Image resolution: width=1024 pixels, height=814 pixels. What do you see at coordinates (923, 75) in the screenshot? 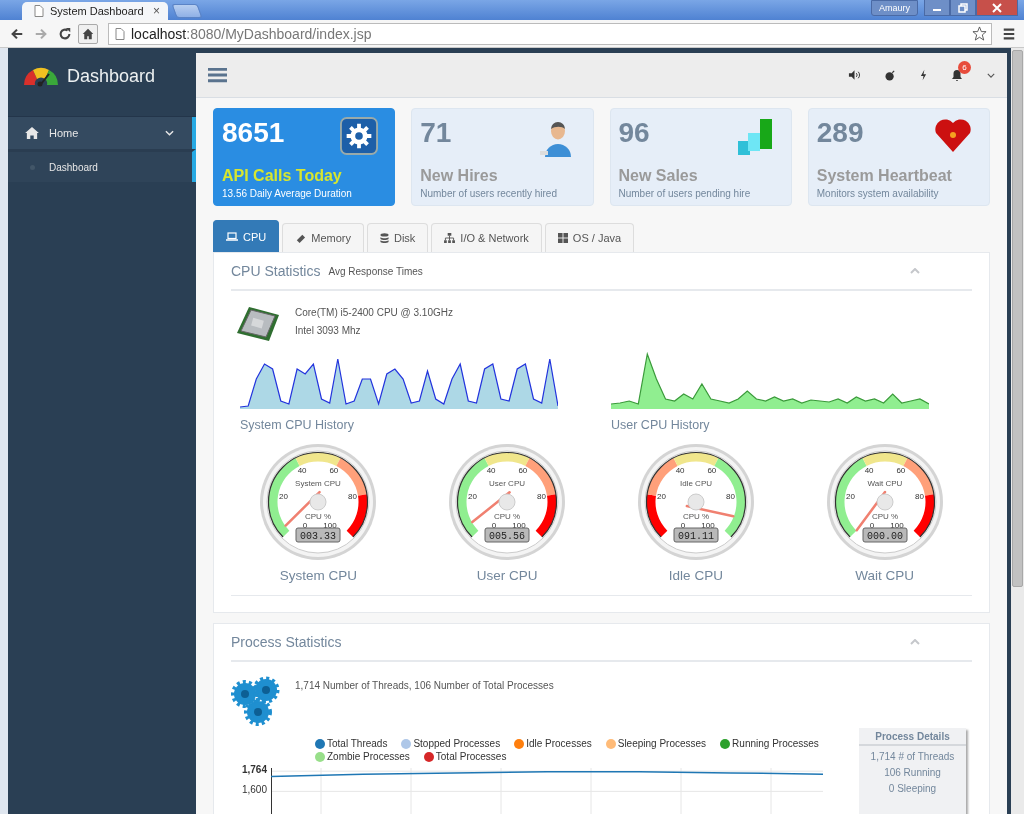
I see `bolt-icon` at bounding box center [923, 75].